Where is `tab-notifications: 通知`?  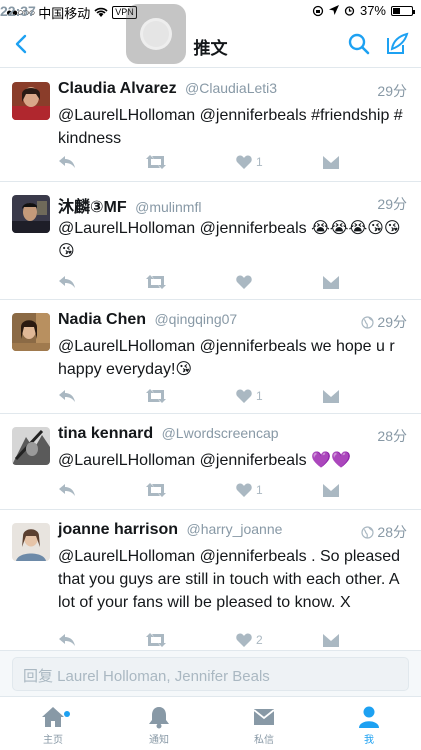
tab-notifications: 通知 is located at coordinates (159, 725).